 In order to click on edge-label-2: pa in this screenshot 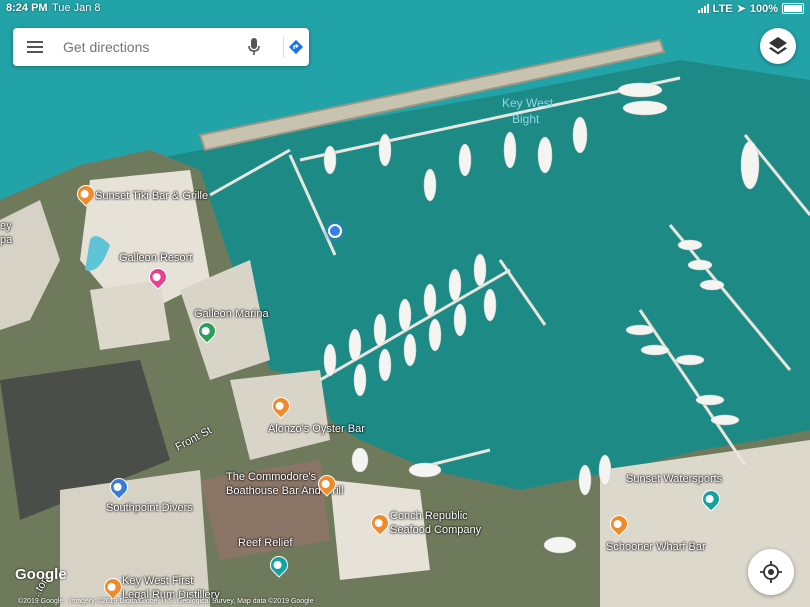, I will do `click(6, 240)`.